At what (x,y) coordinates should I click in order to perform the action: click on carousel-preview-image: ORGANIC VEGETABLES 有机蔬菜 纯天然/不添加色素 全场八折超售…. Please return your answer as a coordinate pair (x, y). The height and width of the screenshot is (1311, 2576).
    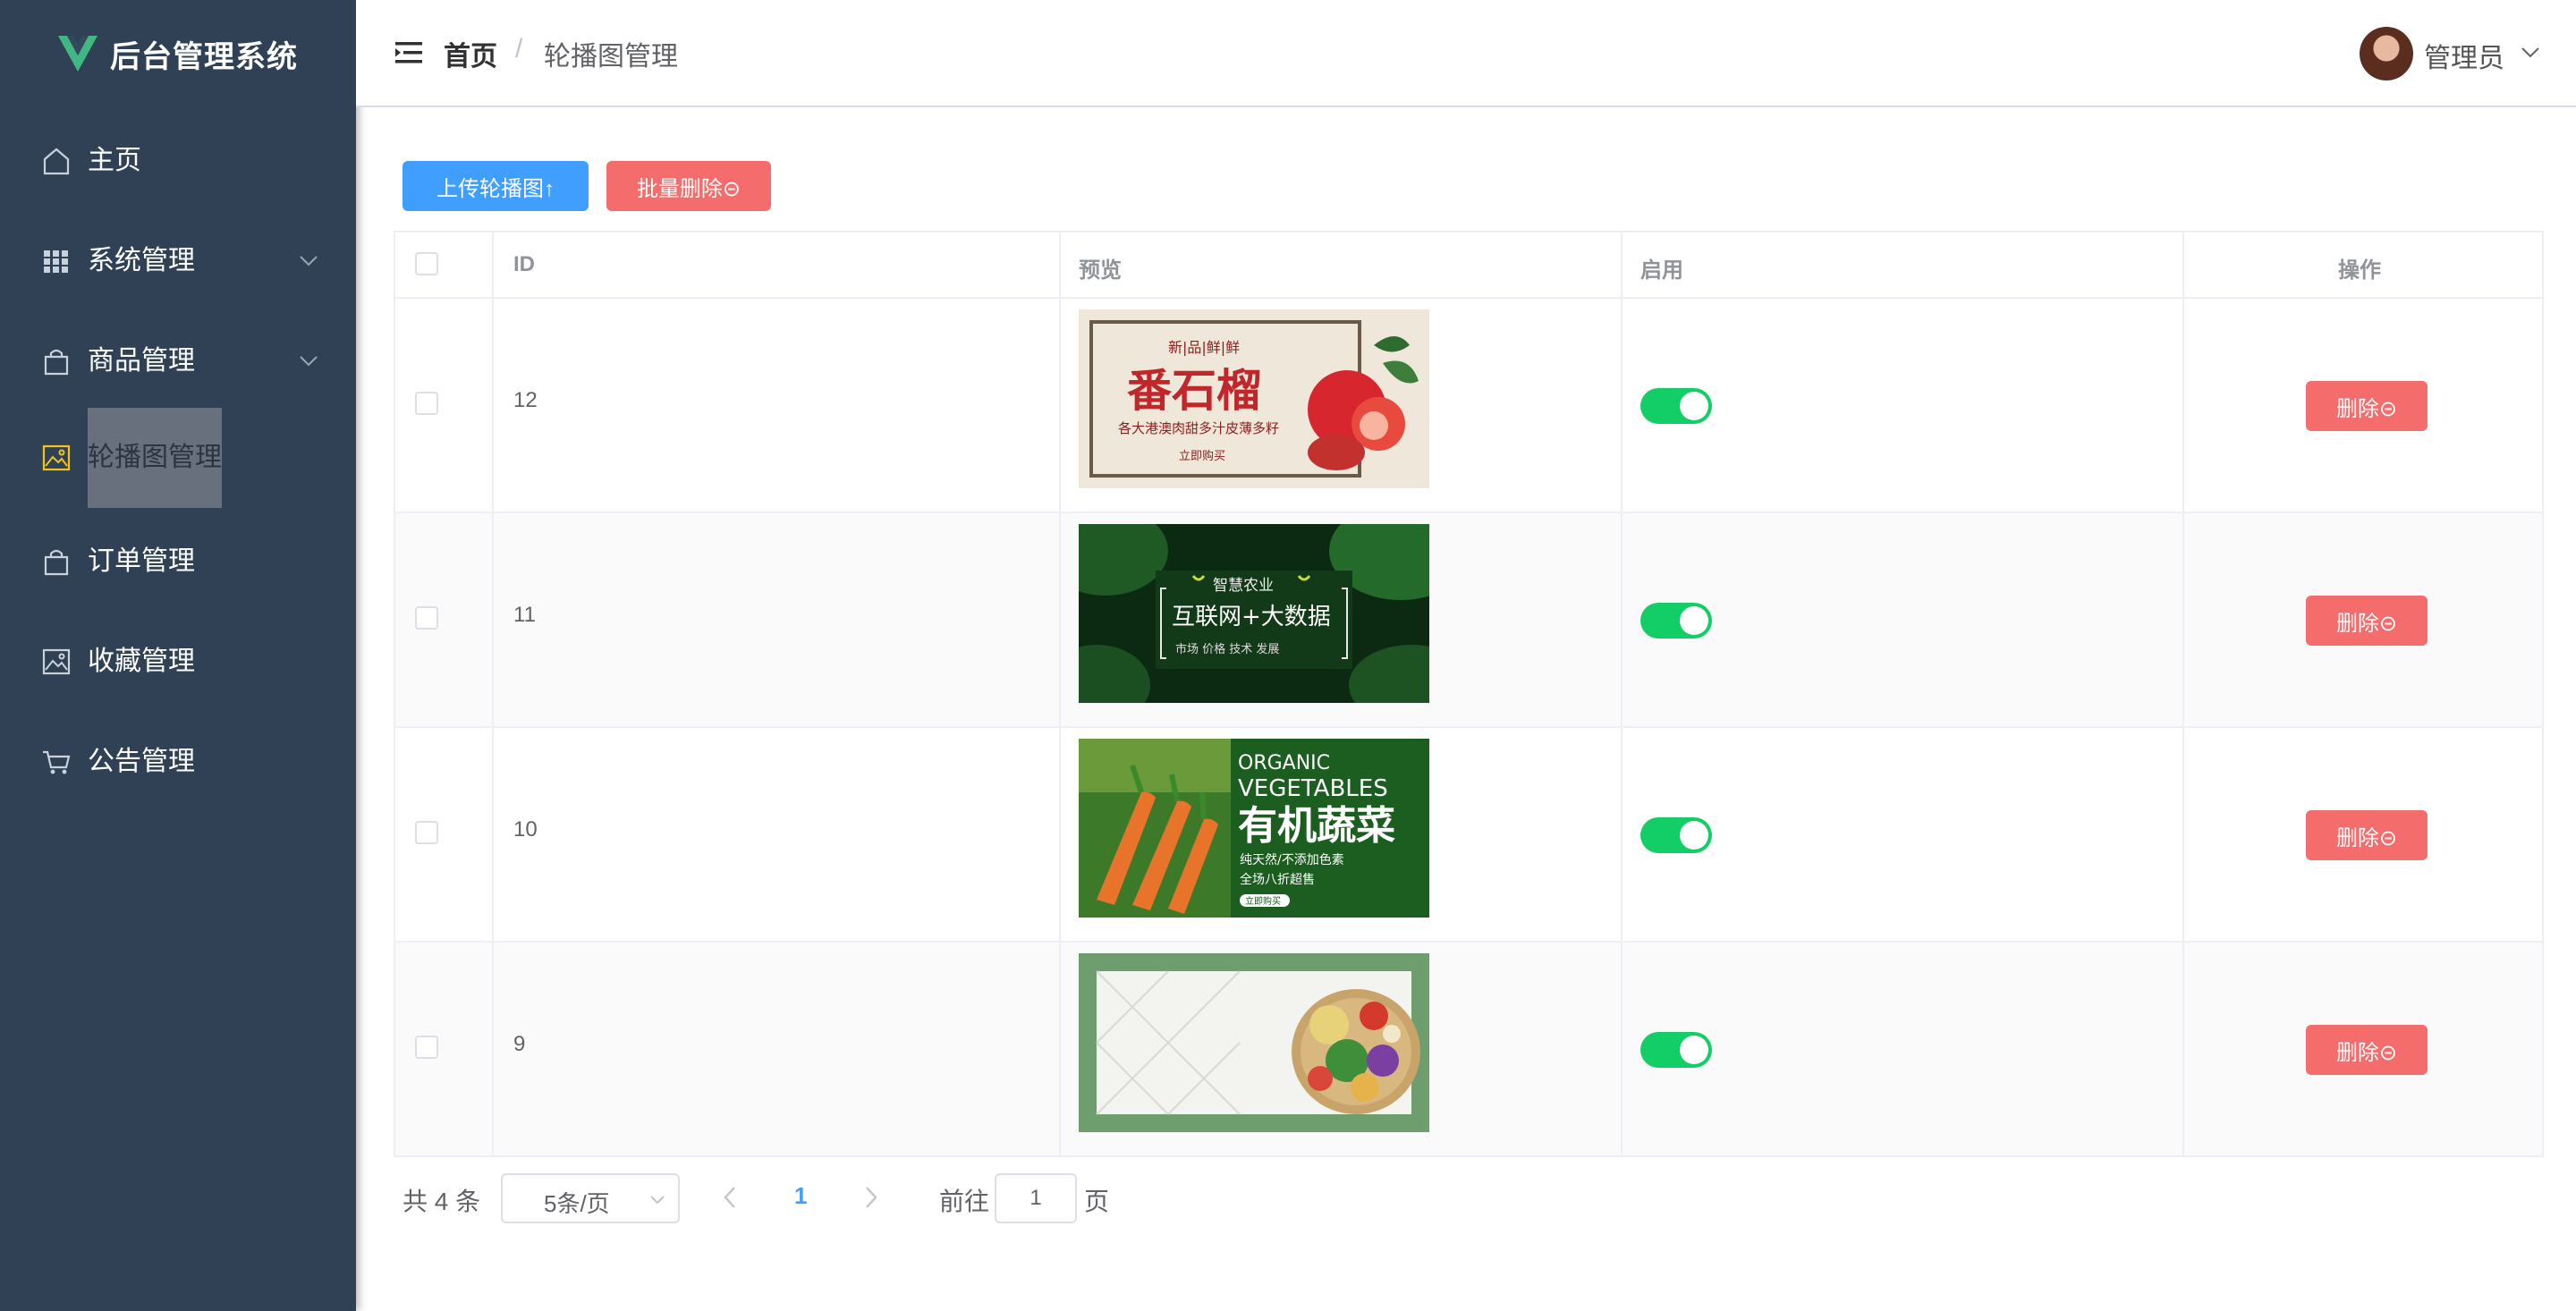
    Looking at the image, I should click on (1254, 828).